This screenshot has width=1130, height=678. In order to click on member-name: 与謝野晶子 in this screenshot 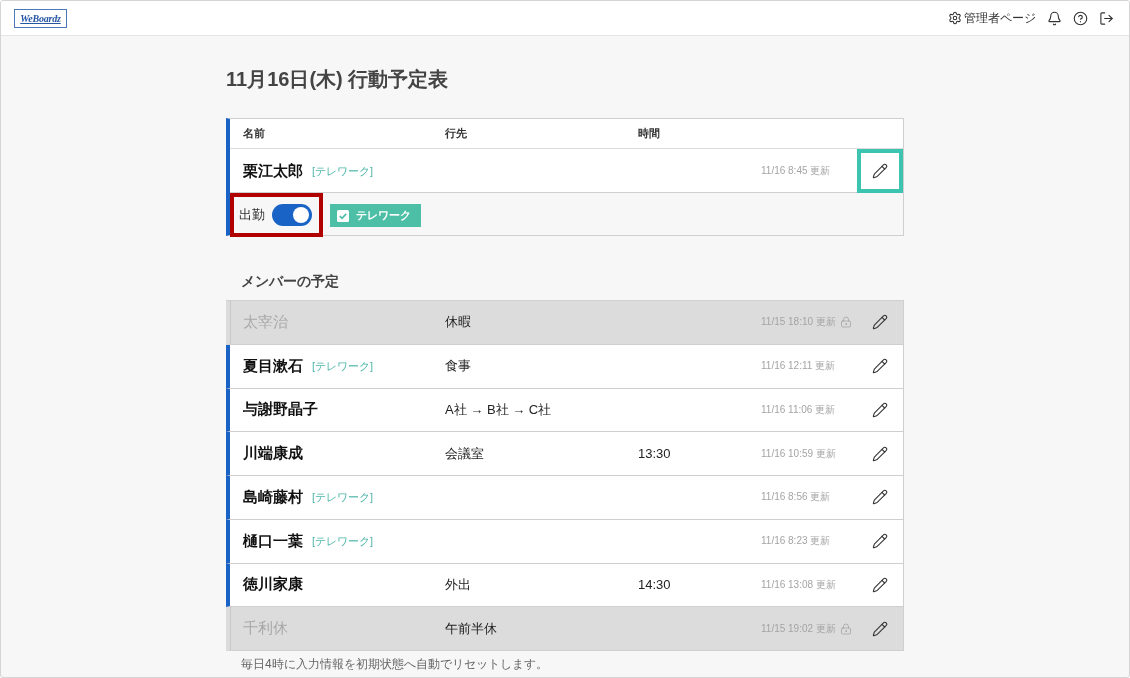, I will do `click(280, 410)`.